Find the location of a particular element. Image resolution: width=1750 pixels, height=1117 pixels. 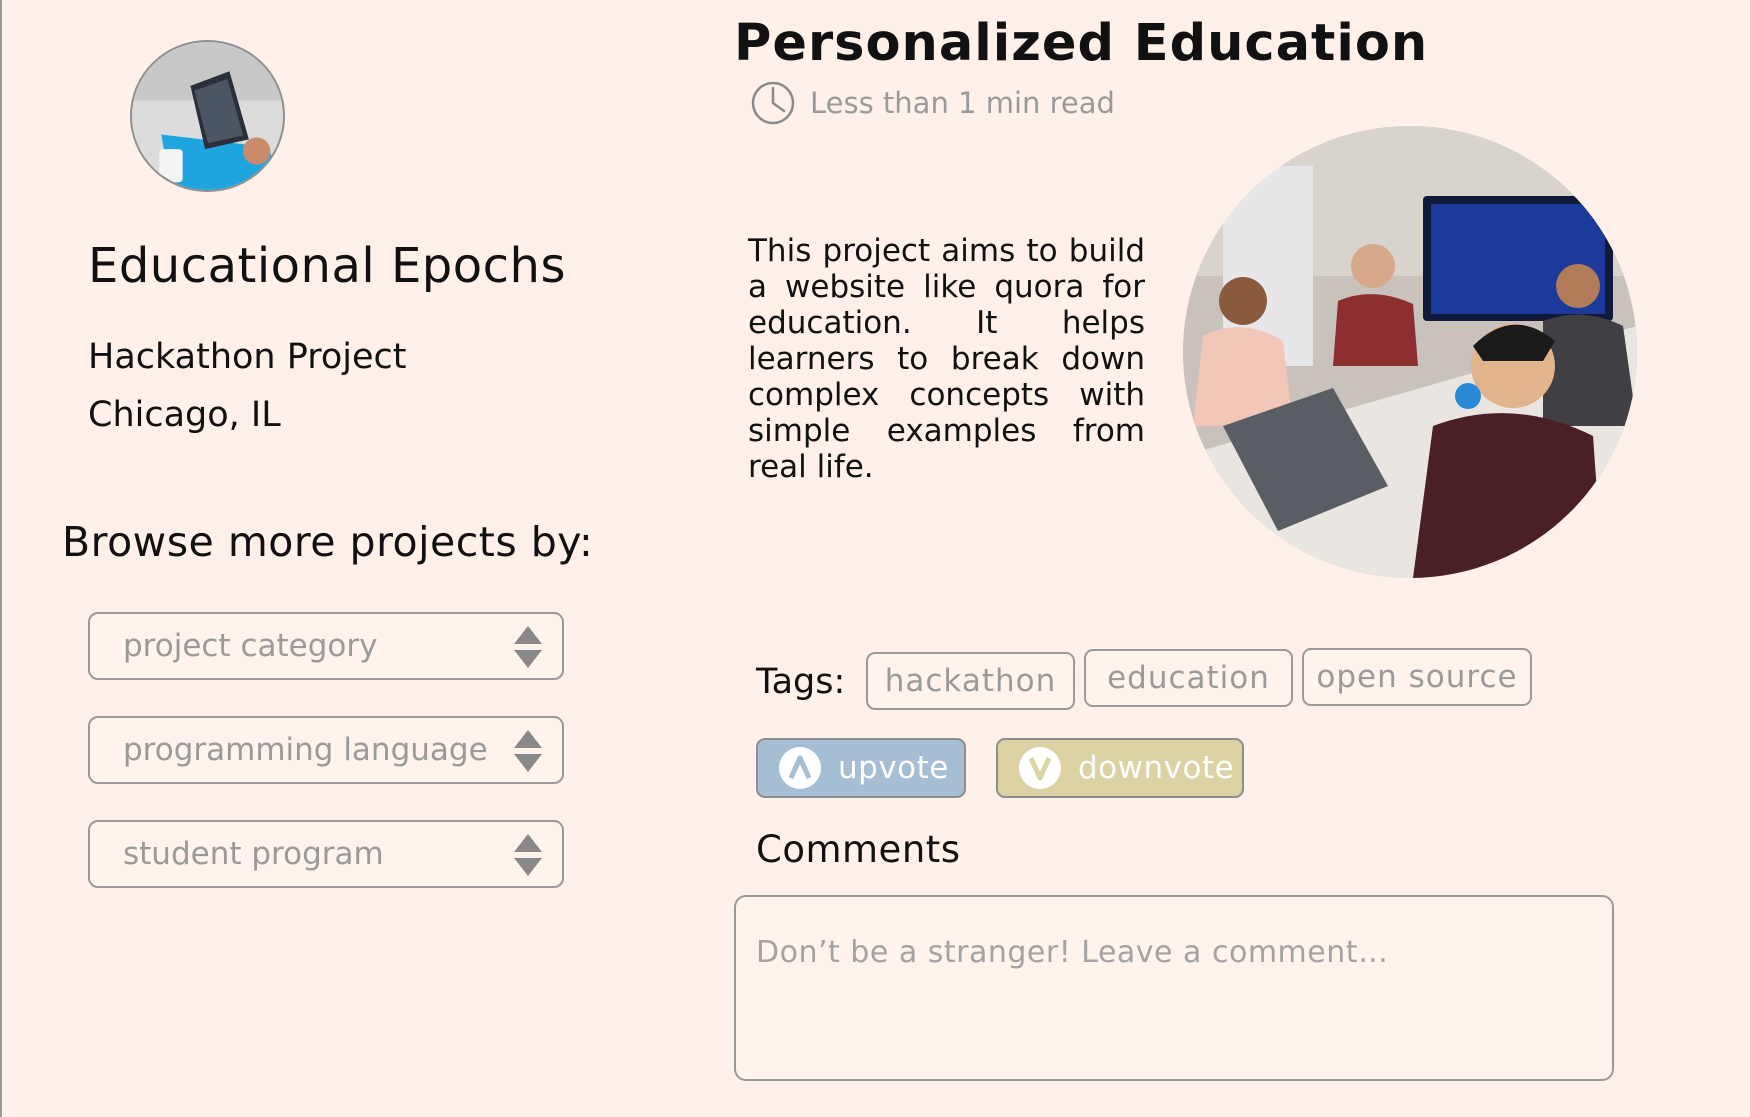

project-name: Educational Epochs is located at coordinates (327, 266).